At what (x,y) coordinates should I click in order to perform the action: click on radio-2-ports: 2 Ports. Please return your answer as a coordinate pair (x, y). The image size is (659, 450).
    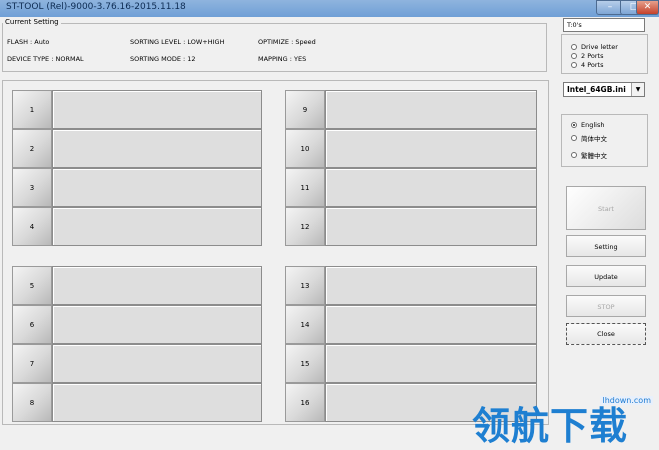
    Looking at the image, I should click on (587, 56).